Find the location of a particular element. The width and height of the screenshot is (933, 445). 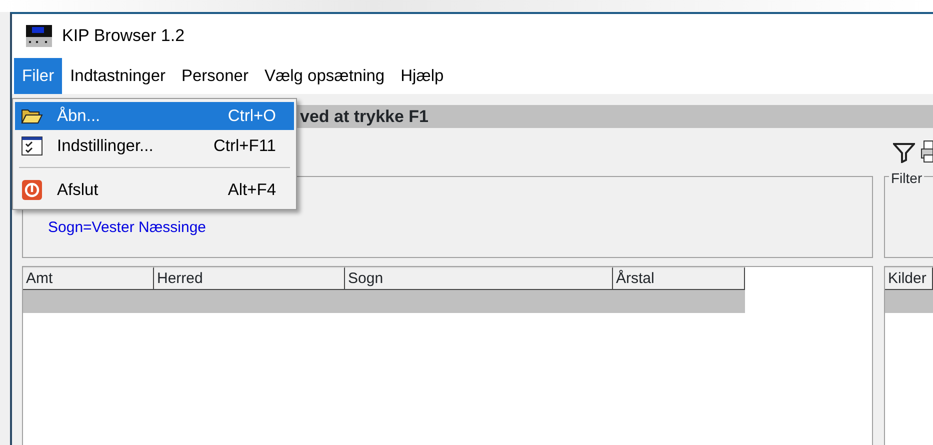

column-header: Kilder is located at coordinates (909, 278).